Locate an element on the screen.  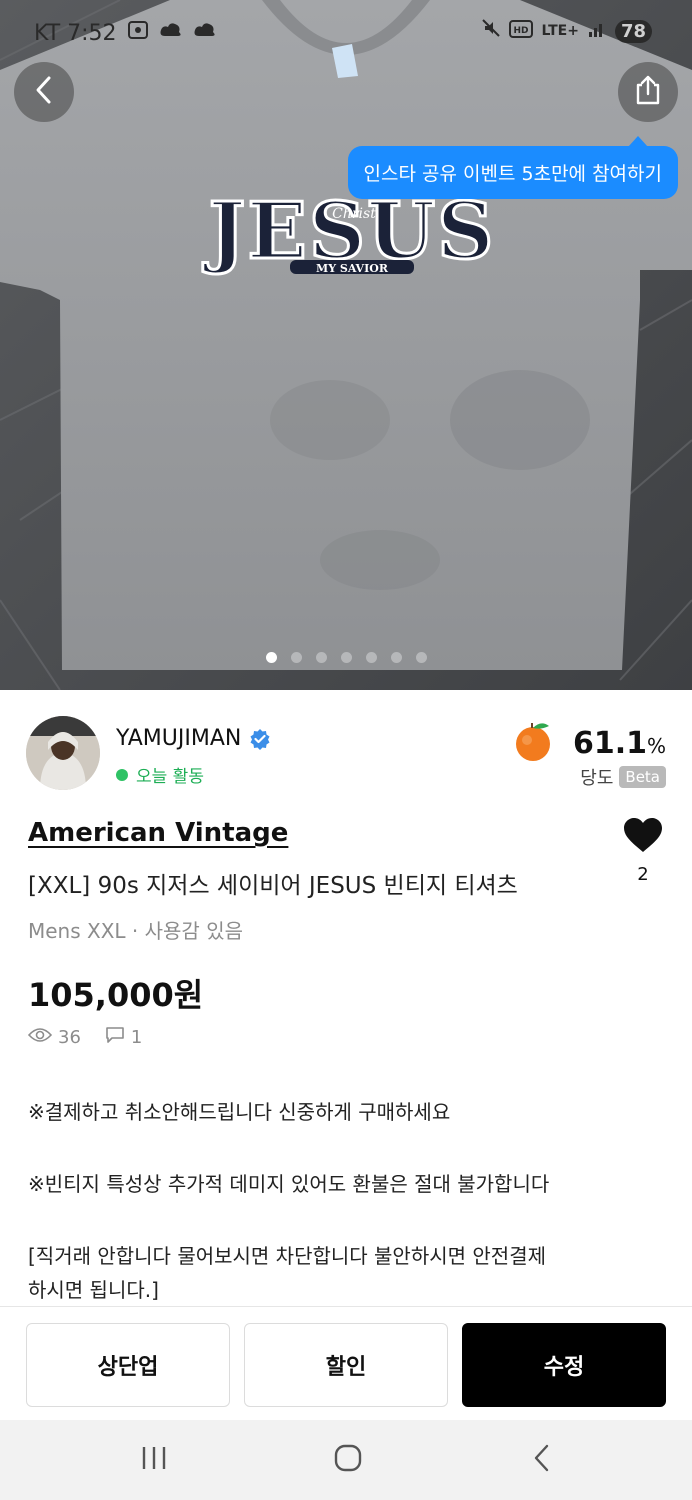
avatar is located at coordinates (63, 753).